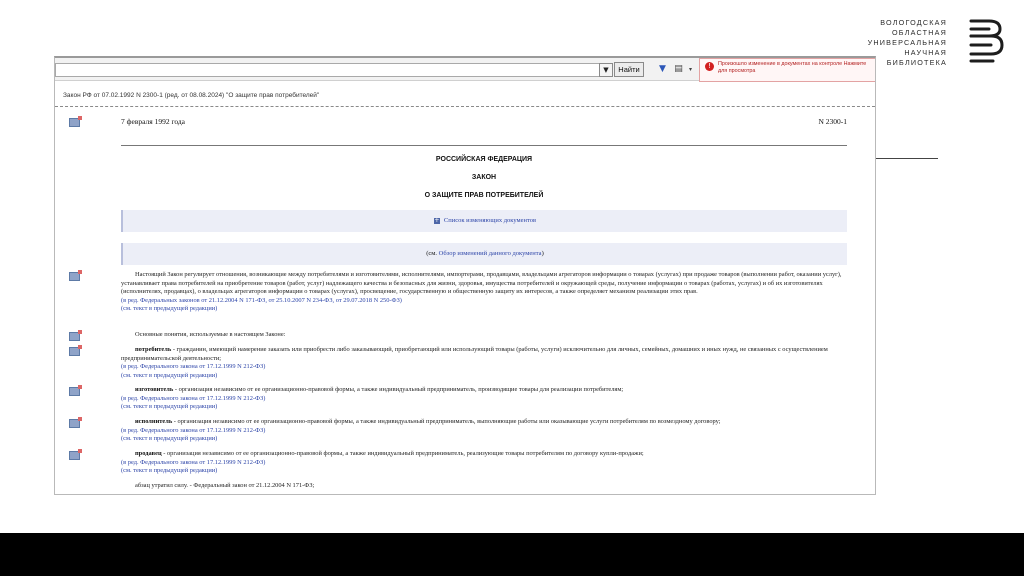 This screenshot has height=576, width=1024. Describe the element at coordinates (154, 389) in the screenshot. I see `definition-term: изготовитель` at that location.